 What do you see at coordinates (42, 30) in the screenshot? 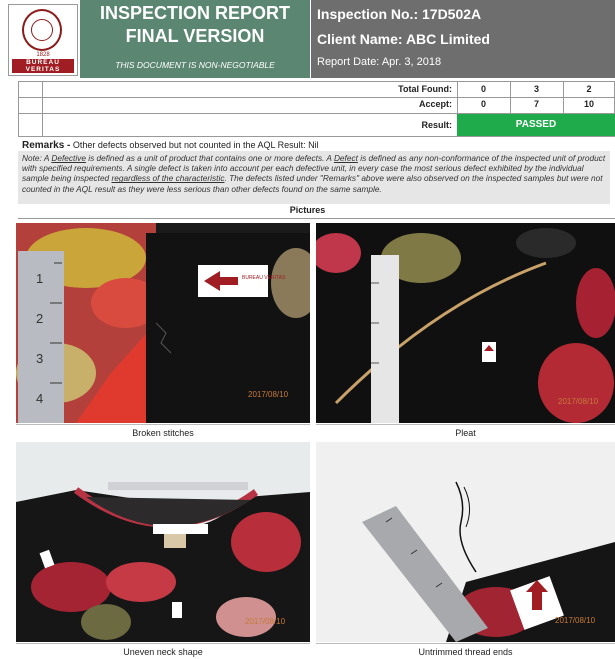
I see `seal-icon` at bounding box center [42, 30].